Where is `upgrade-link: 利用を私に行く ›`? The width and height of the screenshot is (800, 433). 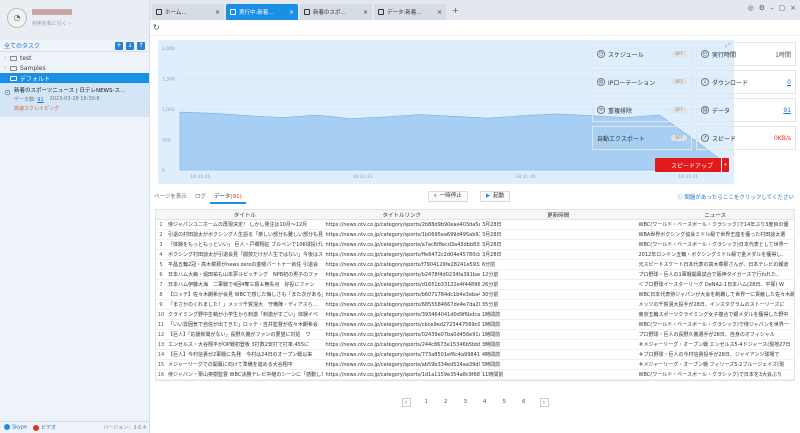 upgrade-link: 利用を私に行く › is located at coordinates (51, 23).